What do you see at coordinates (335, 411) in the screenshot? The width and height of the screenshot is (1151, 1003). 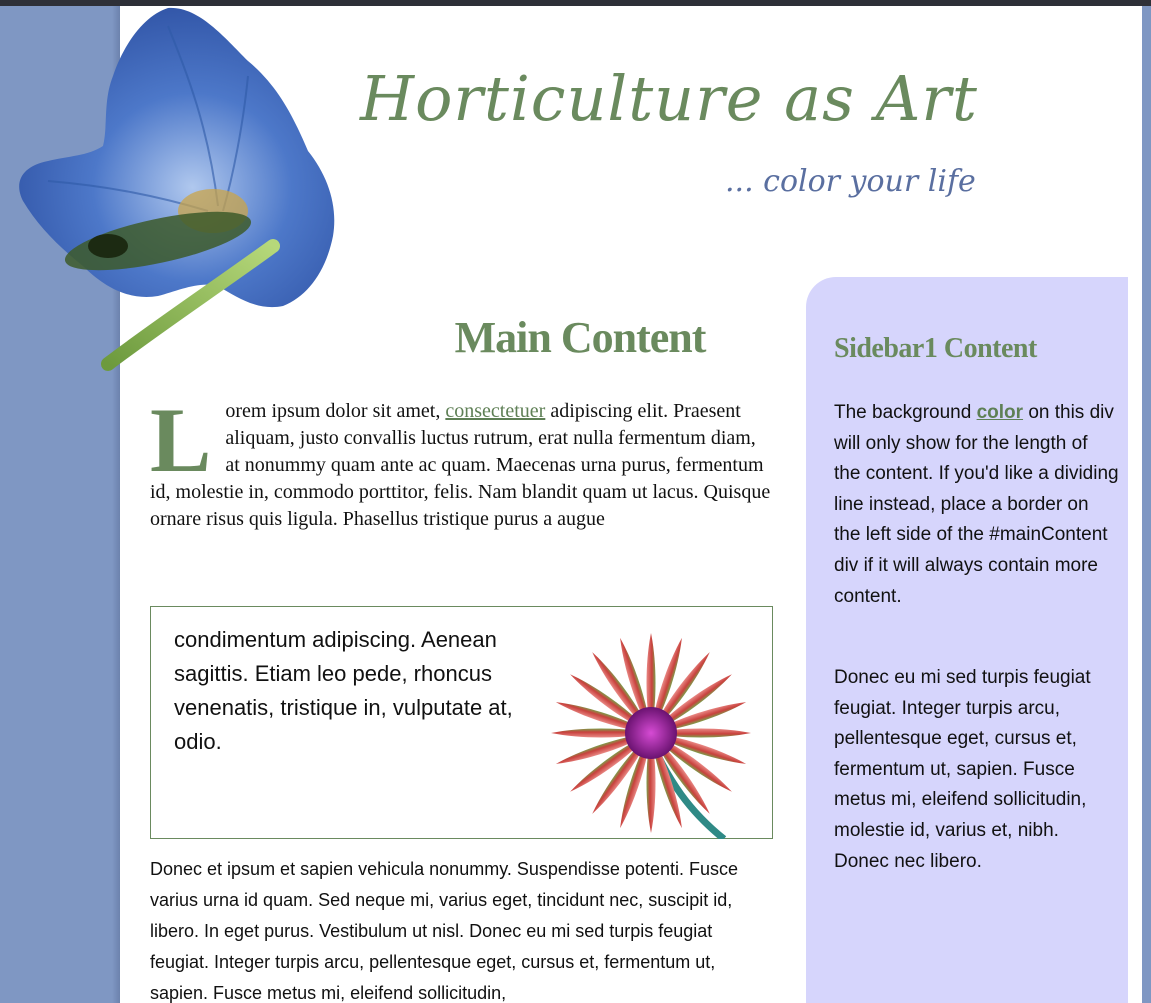 I see `intro-text-start: orem ipsum dolor sit amet,` at bounding box center [335, 411].